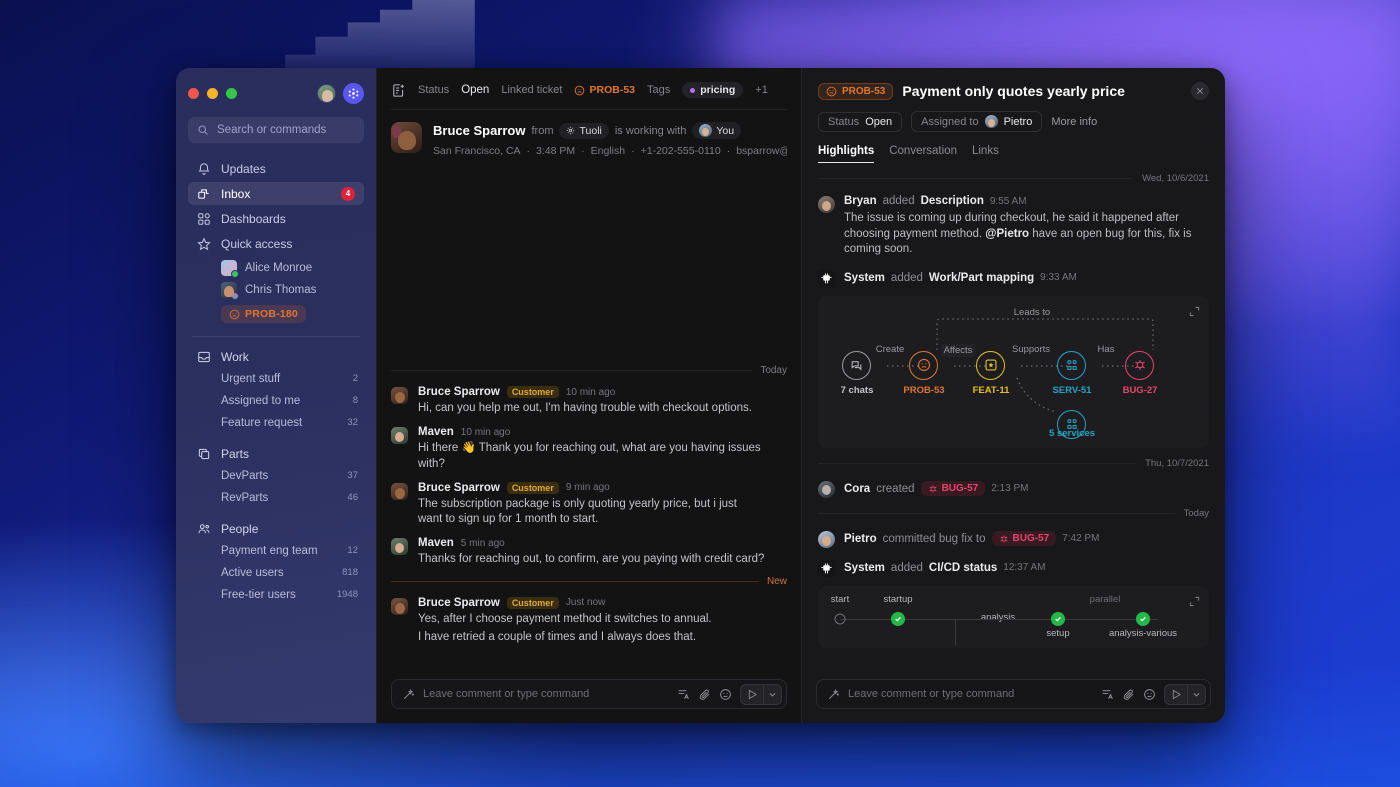  What do you see at coordinates (263, 314) in the screenshot?
I see `sidebar-ticket-prob-180: PROB-180` at bounding box center [263, 314].